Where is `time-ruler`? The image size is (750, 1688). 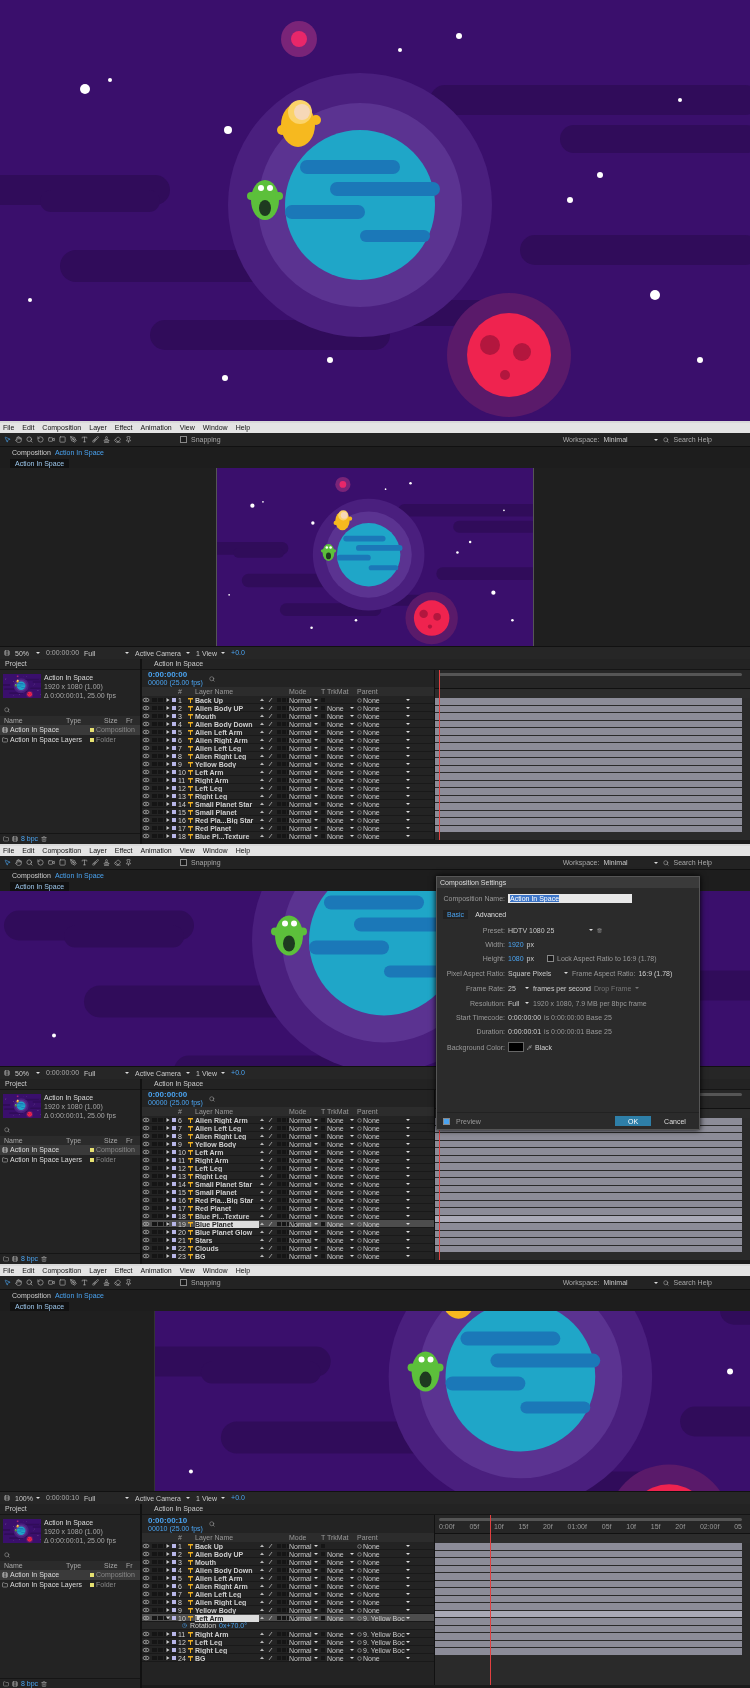
time-ruler is located at coordinates (592, 679).